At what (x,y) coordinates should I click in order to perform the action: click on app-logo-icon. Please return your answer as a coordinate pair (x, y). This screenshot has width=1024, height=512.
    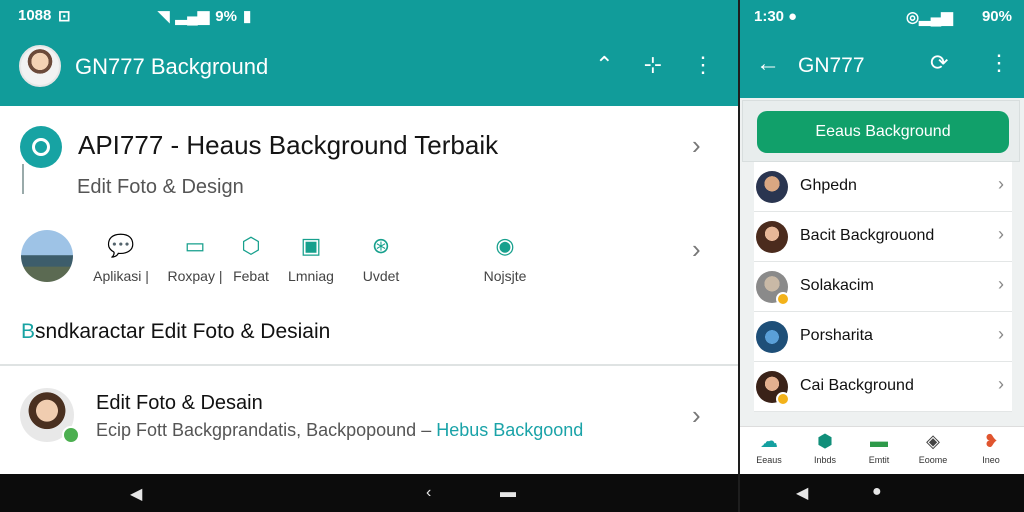
    Looking at the image, I should click on (772, 337).